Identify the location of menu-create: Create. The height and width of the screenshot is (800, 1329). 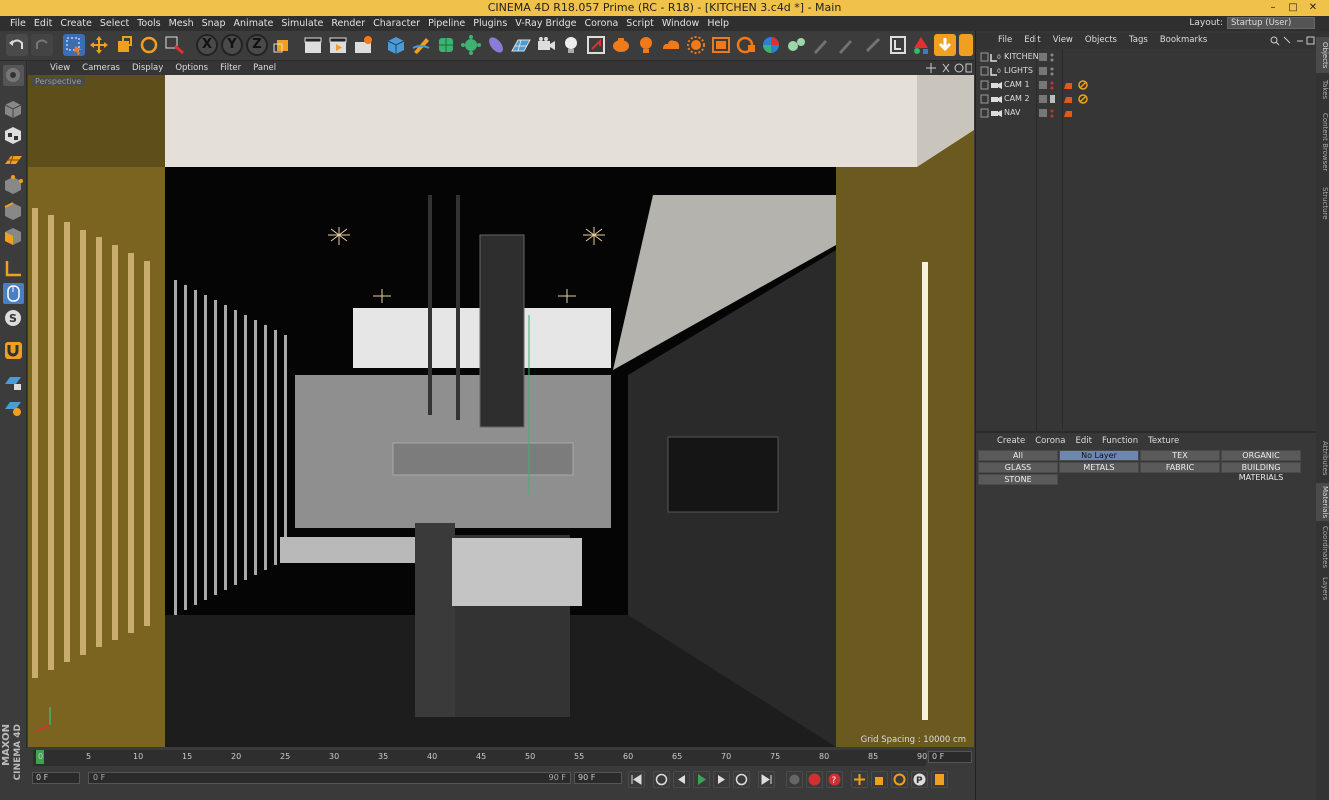
(76, 23).